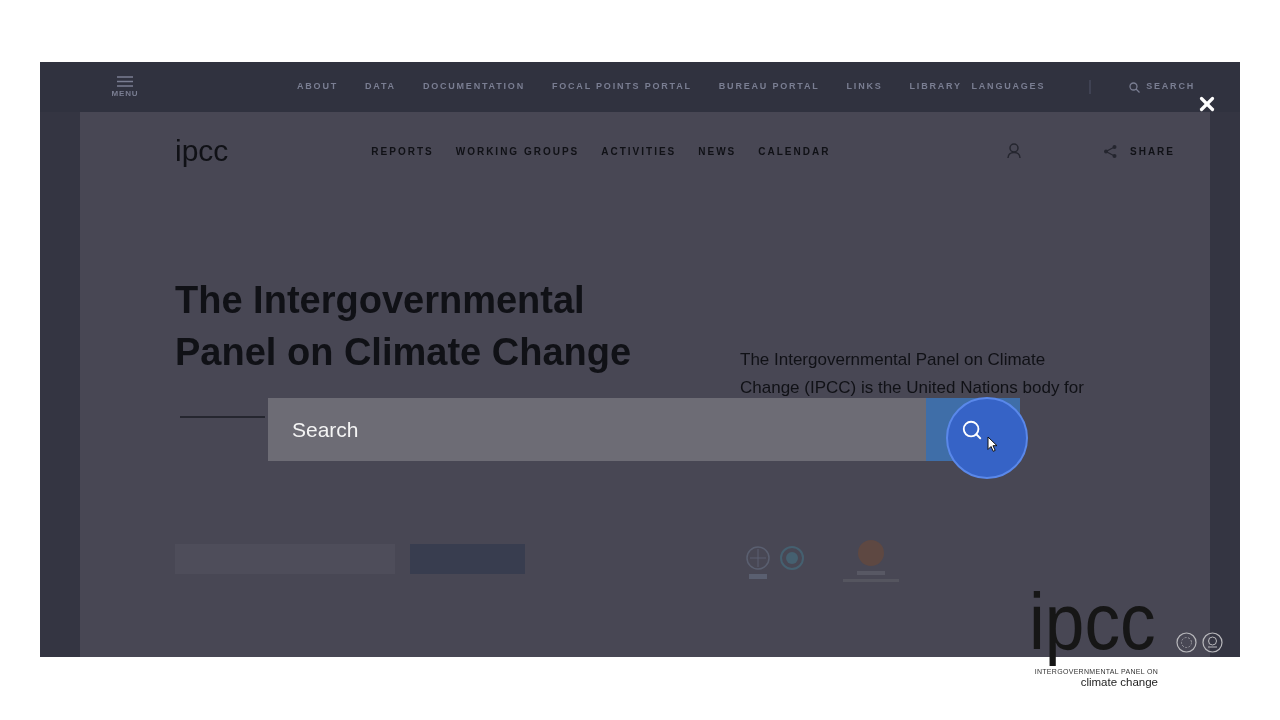 This screenshot has height=720, width=1280. I want to click on header-nav-link: NEWS, so click(717, 151).